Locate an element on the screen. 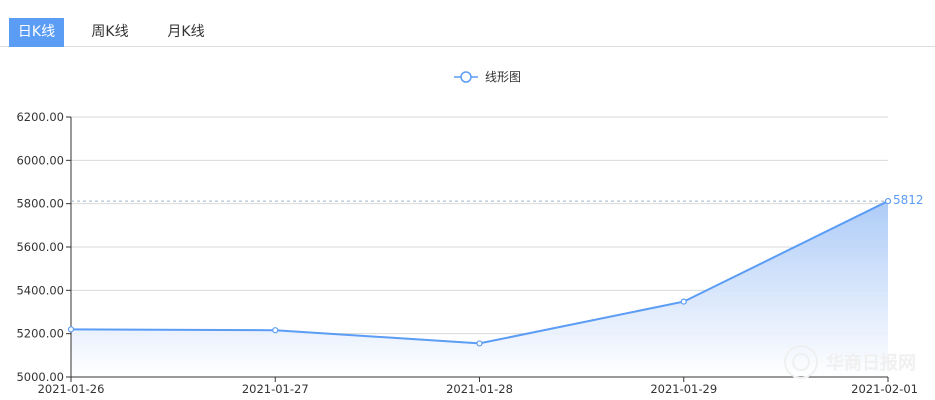 The image size is (935, 400). watermark-text: 华商日报网 is located at coordinates (871, 363).